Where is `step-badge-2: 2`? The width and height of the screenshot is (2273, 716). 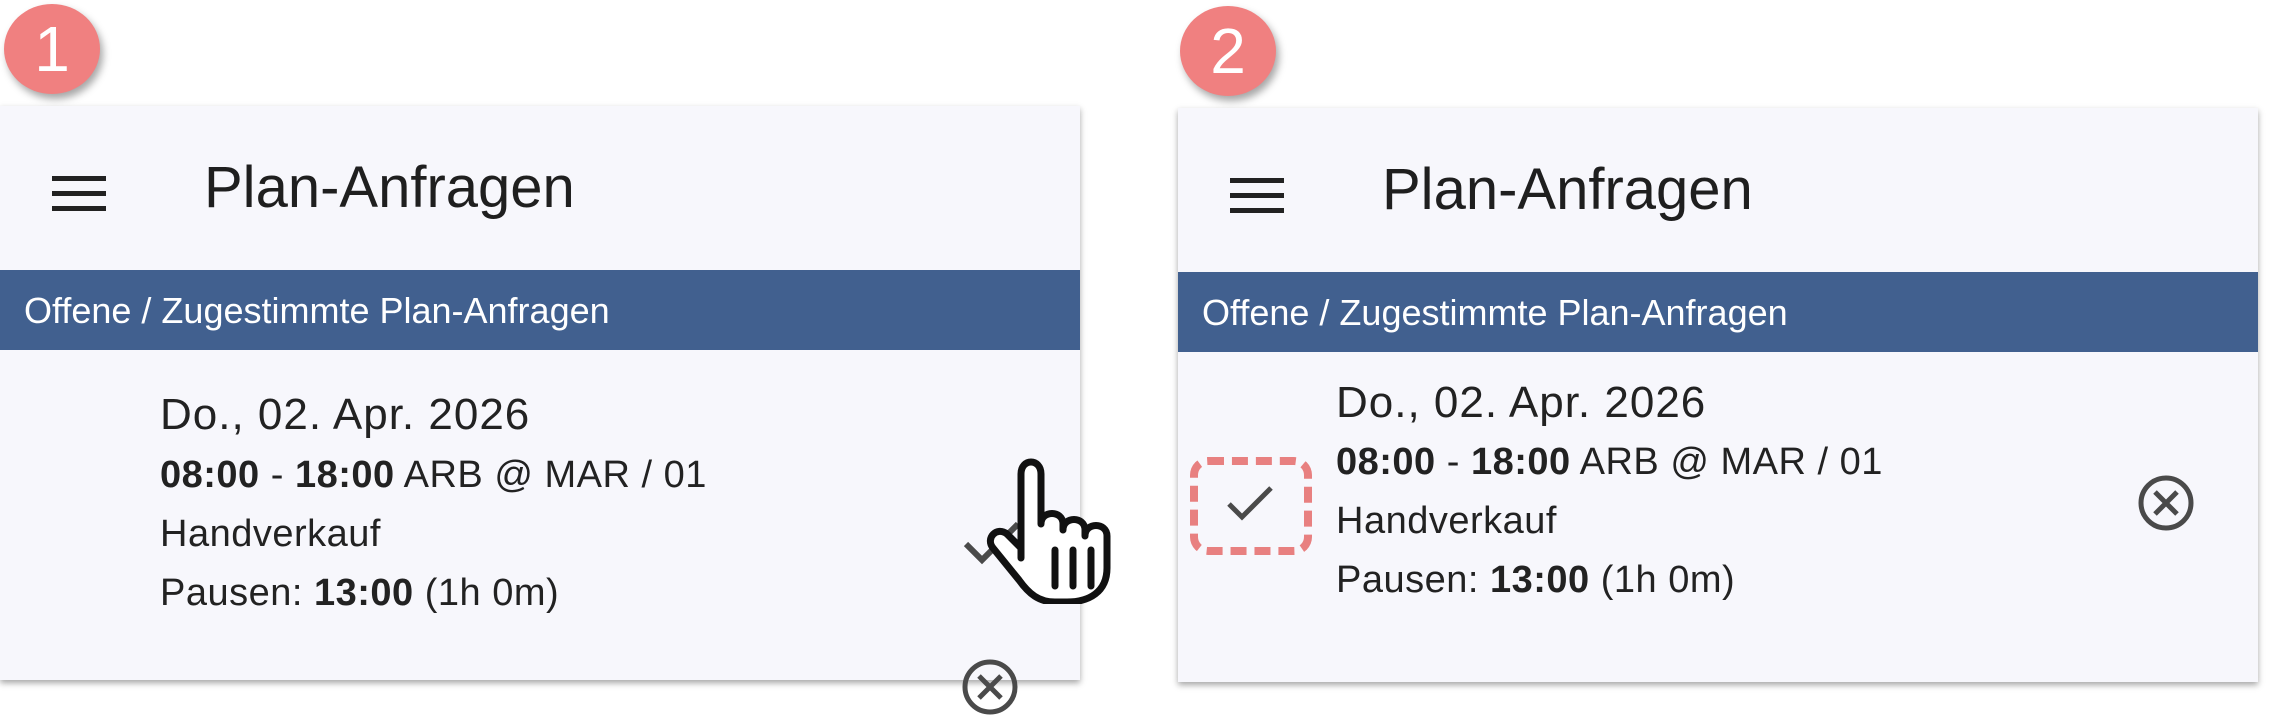
step-badge-2: 2 is located at coordinates (1228, 51).